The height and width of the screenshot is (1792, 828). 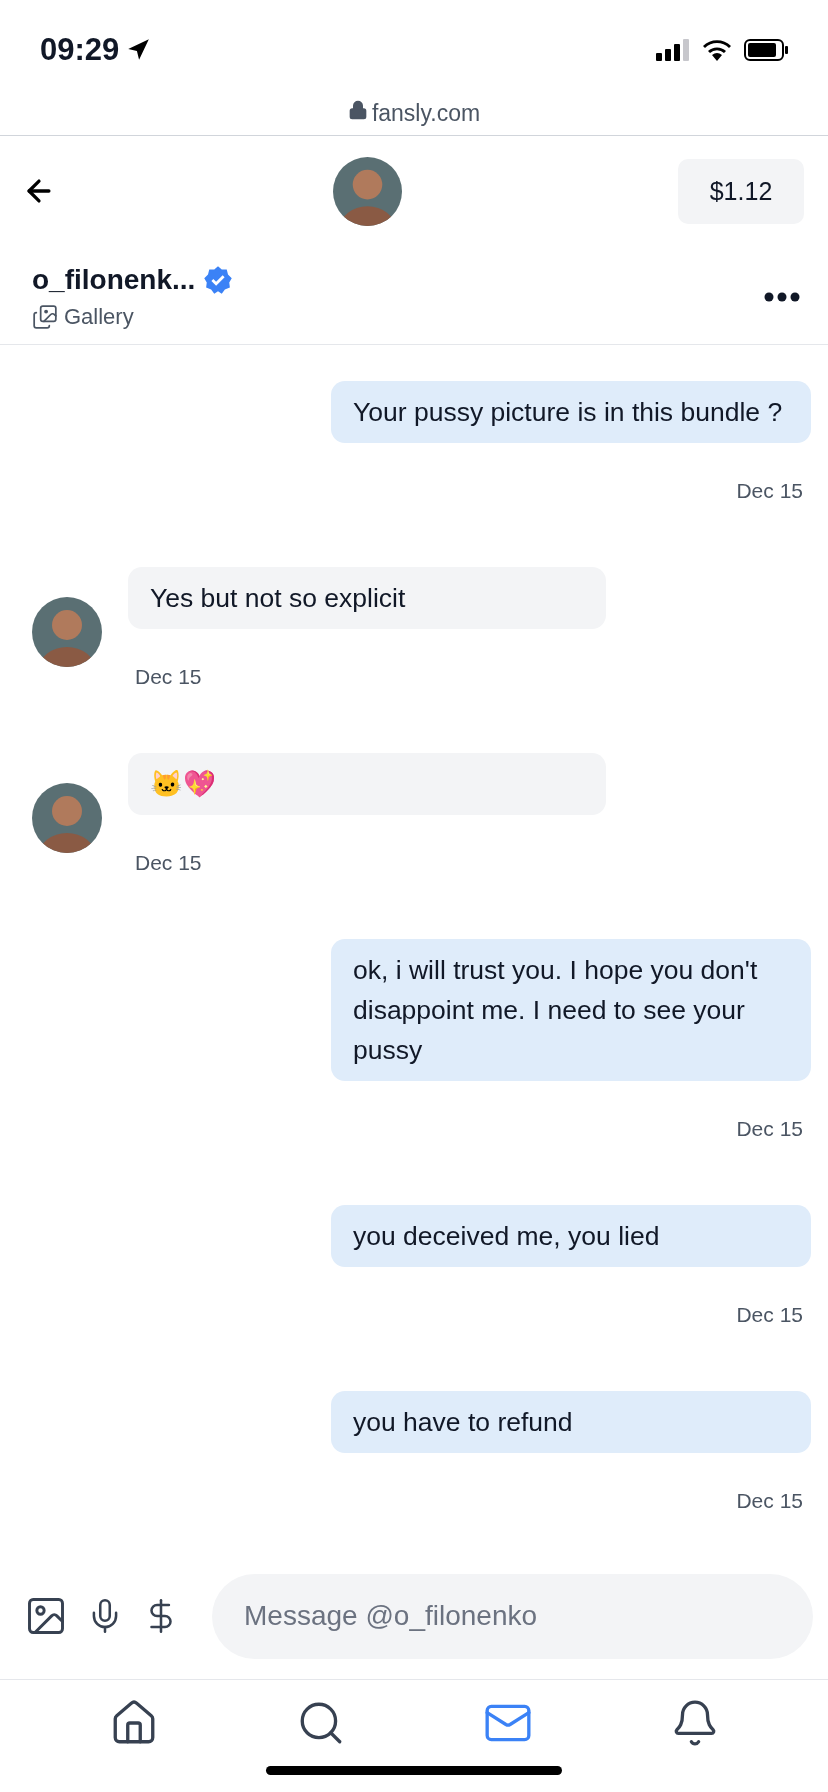 What do you see at coordinates (45, 317) in the screenshot?
I see `gallery-icon` at bounding box center [45, 317].